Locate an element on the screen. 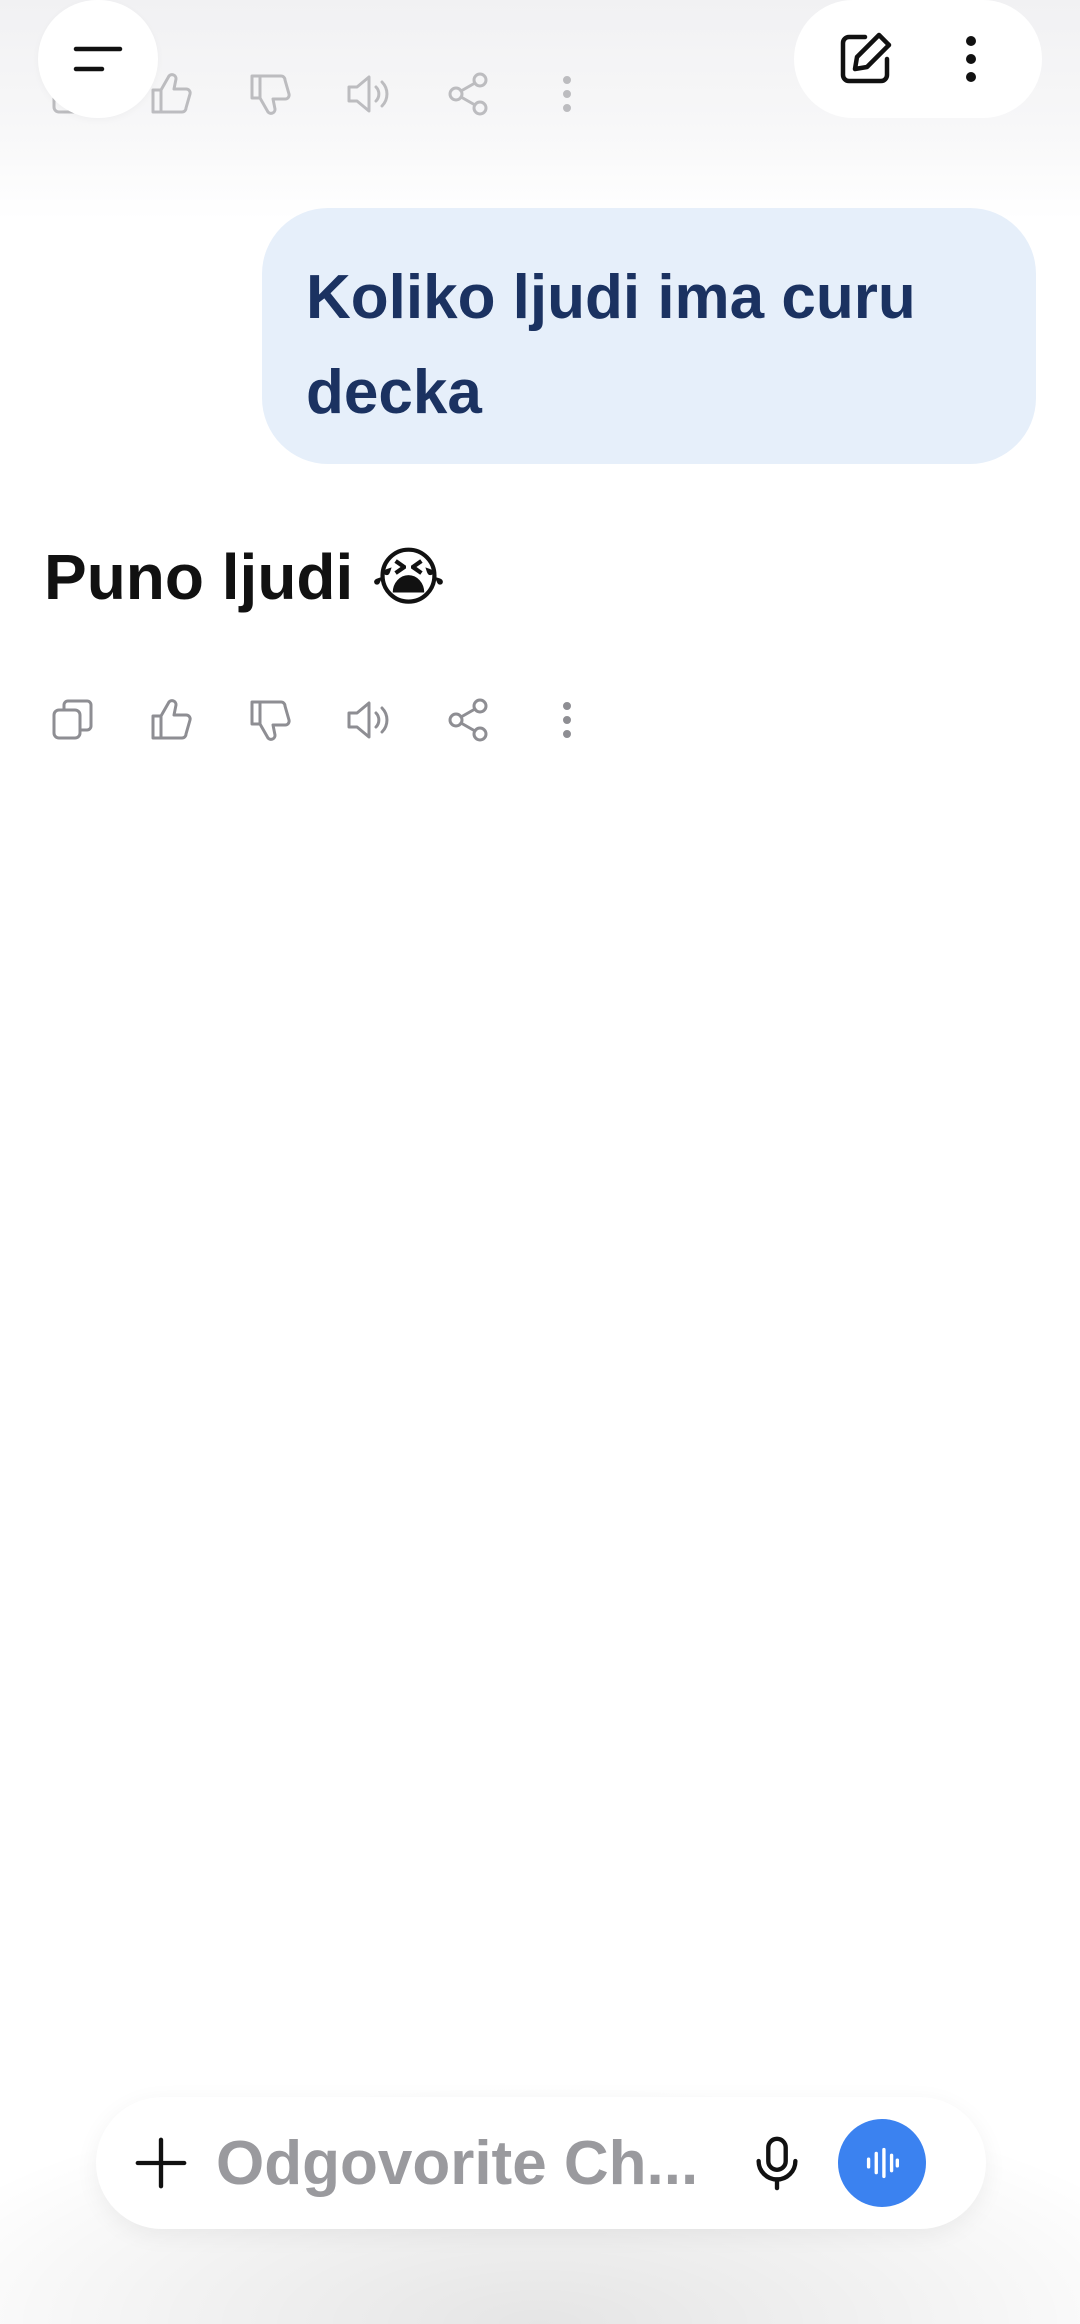 This screenshot has width=1080, height=2324. like-button is located at coordinates (171, 720).